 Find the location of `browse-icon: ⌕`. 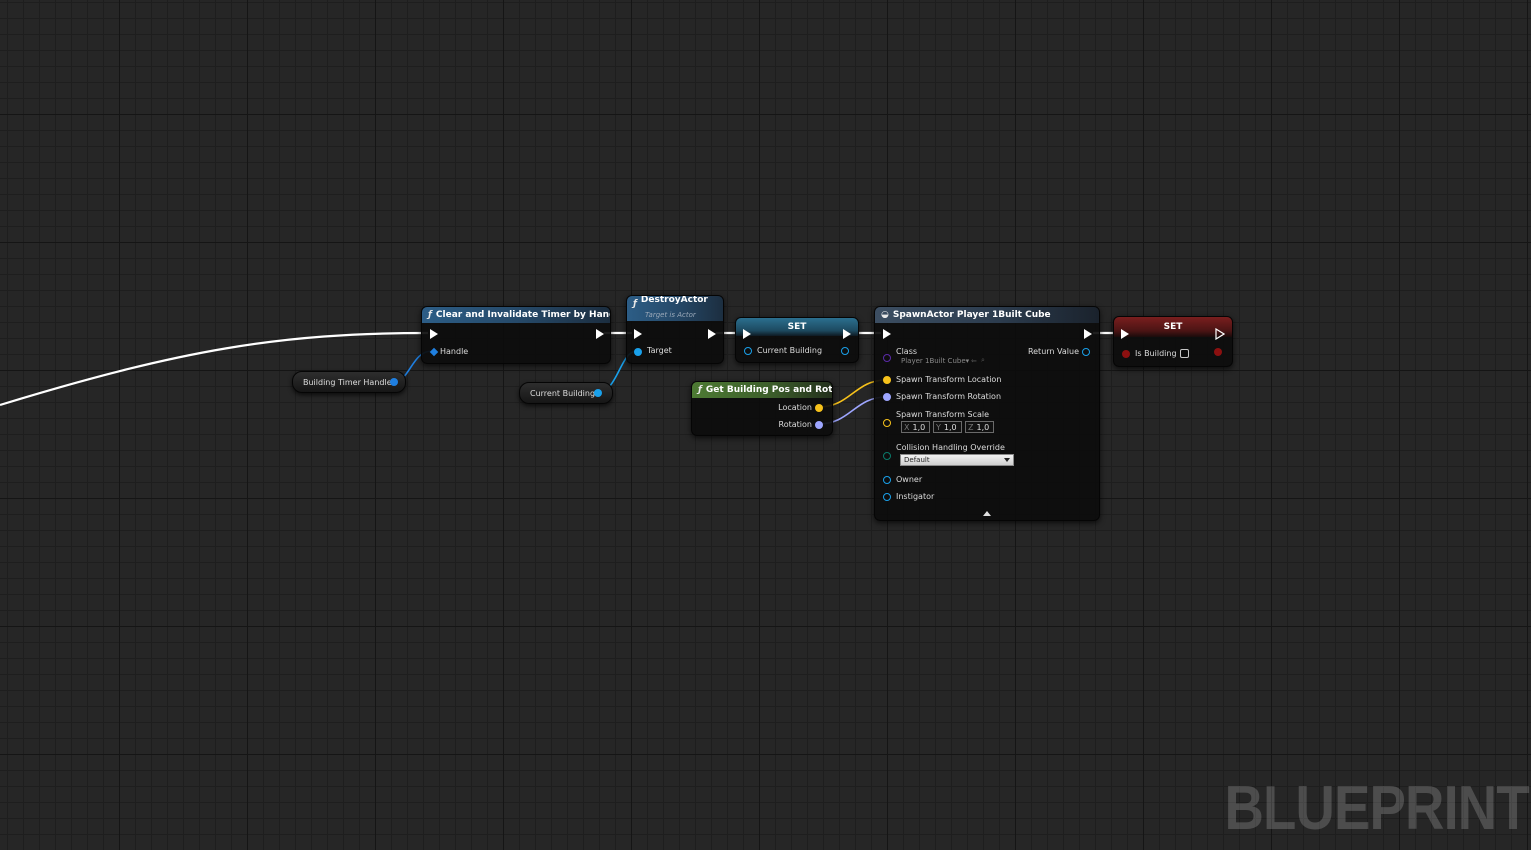

browse-icon: ⌕ is located at coordinates (983, 360).